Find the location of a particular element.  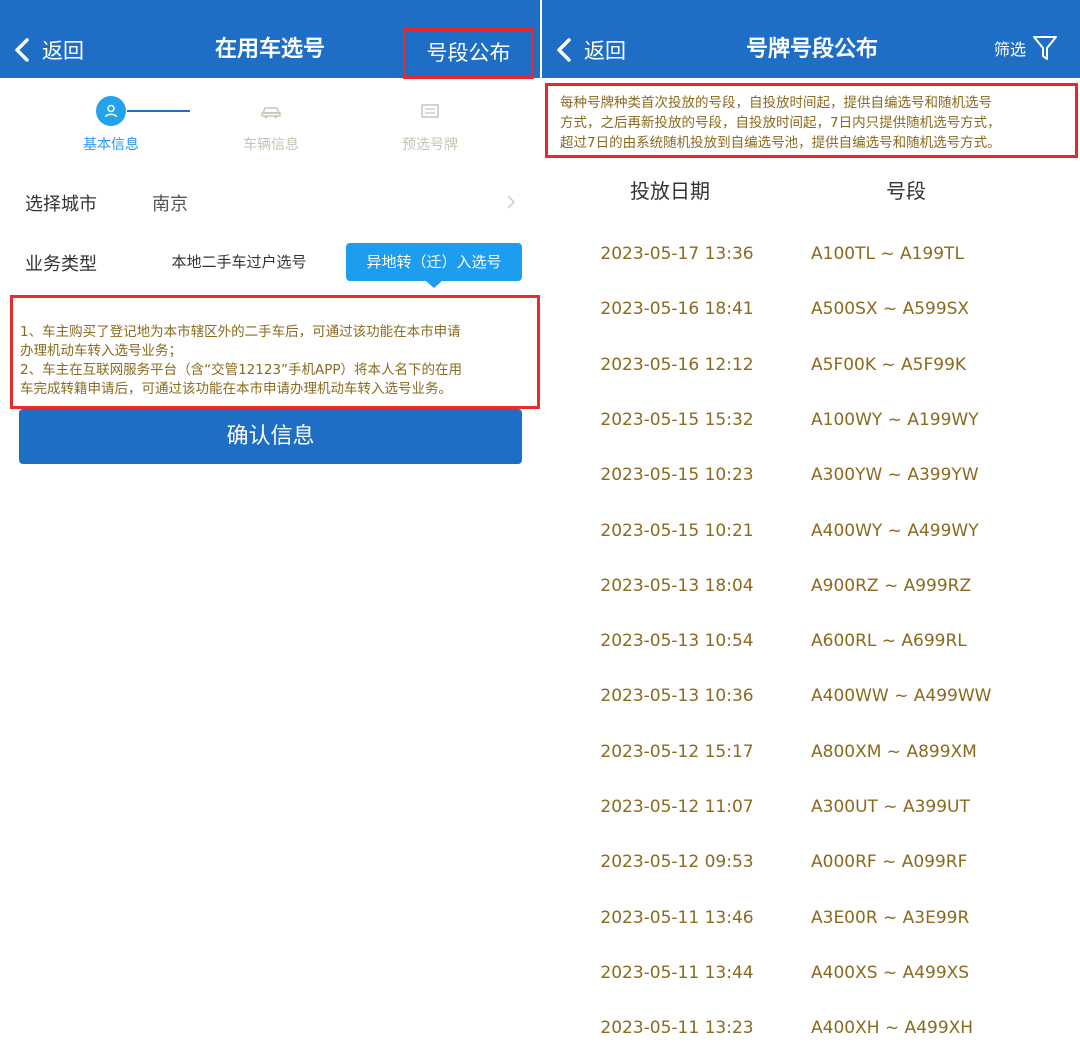

release-date: 2023-05-15 10:21 is located at coordinates (677, 530).